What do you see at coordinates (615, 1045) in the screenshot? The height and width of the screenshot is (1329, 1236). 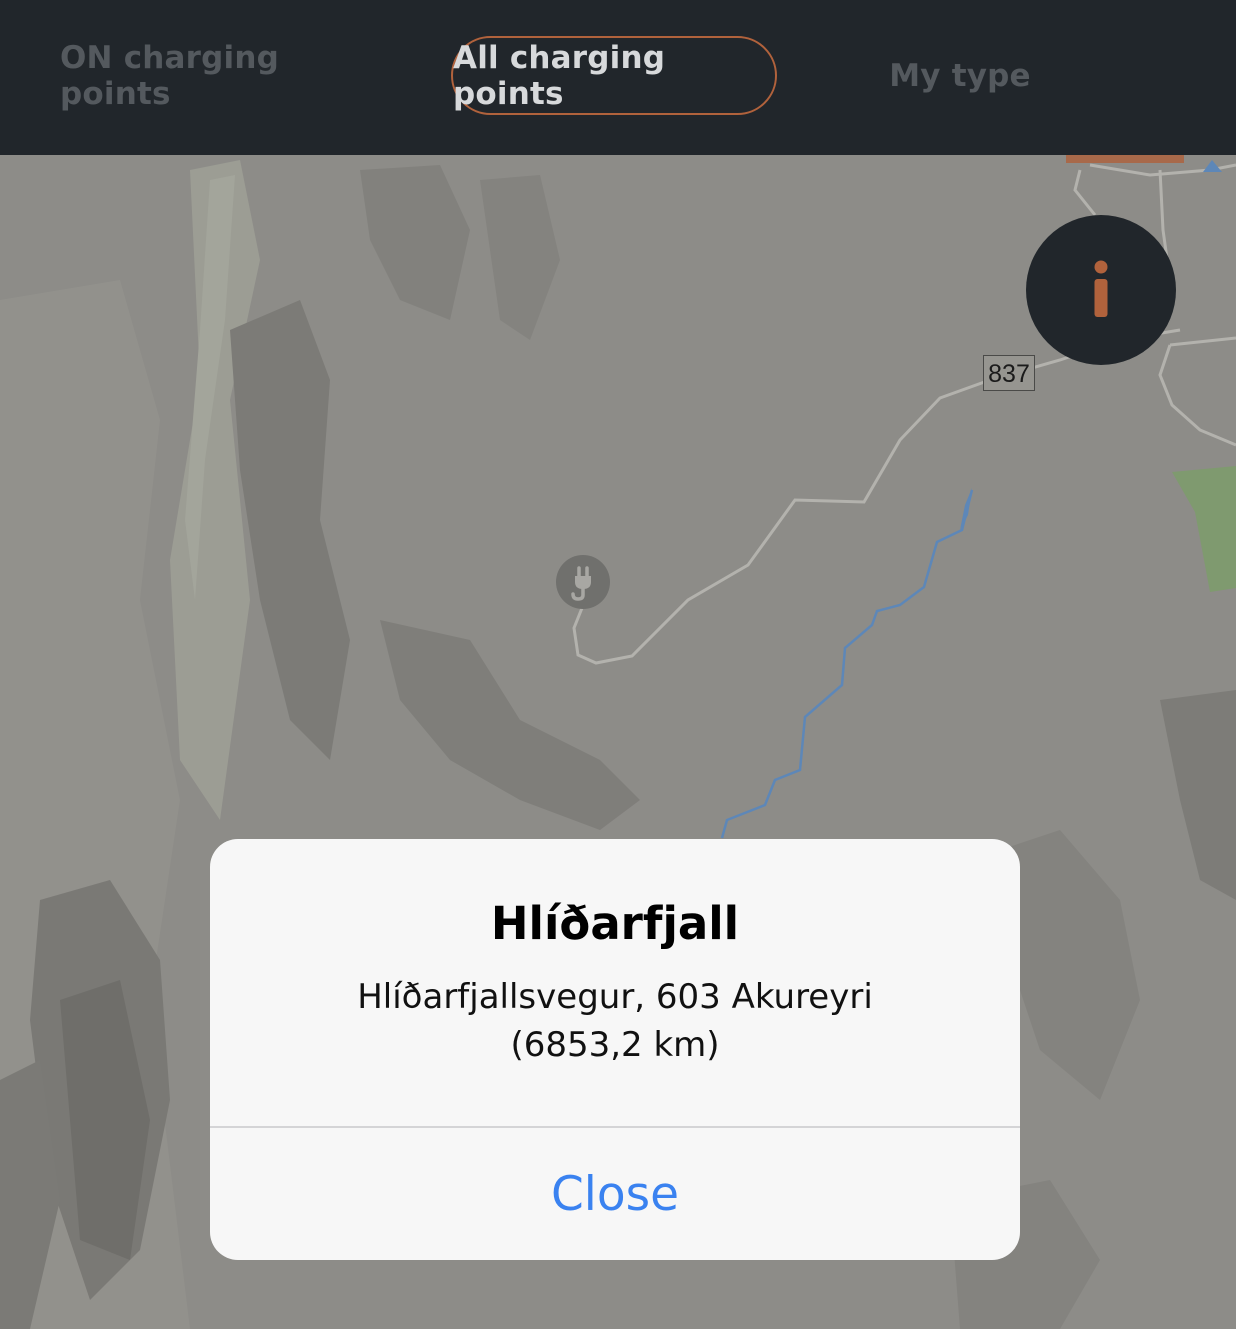 I see `alert-distance: (6853,2 km)` at bounding box center [615, 1045].